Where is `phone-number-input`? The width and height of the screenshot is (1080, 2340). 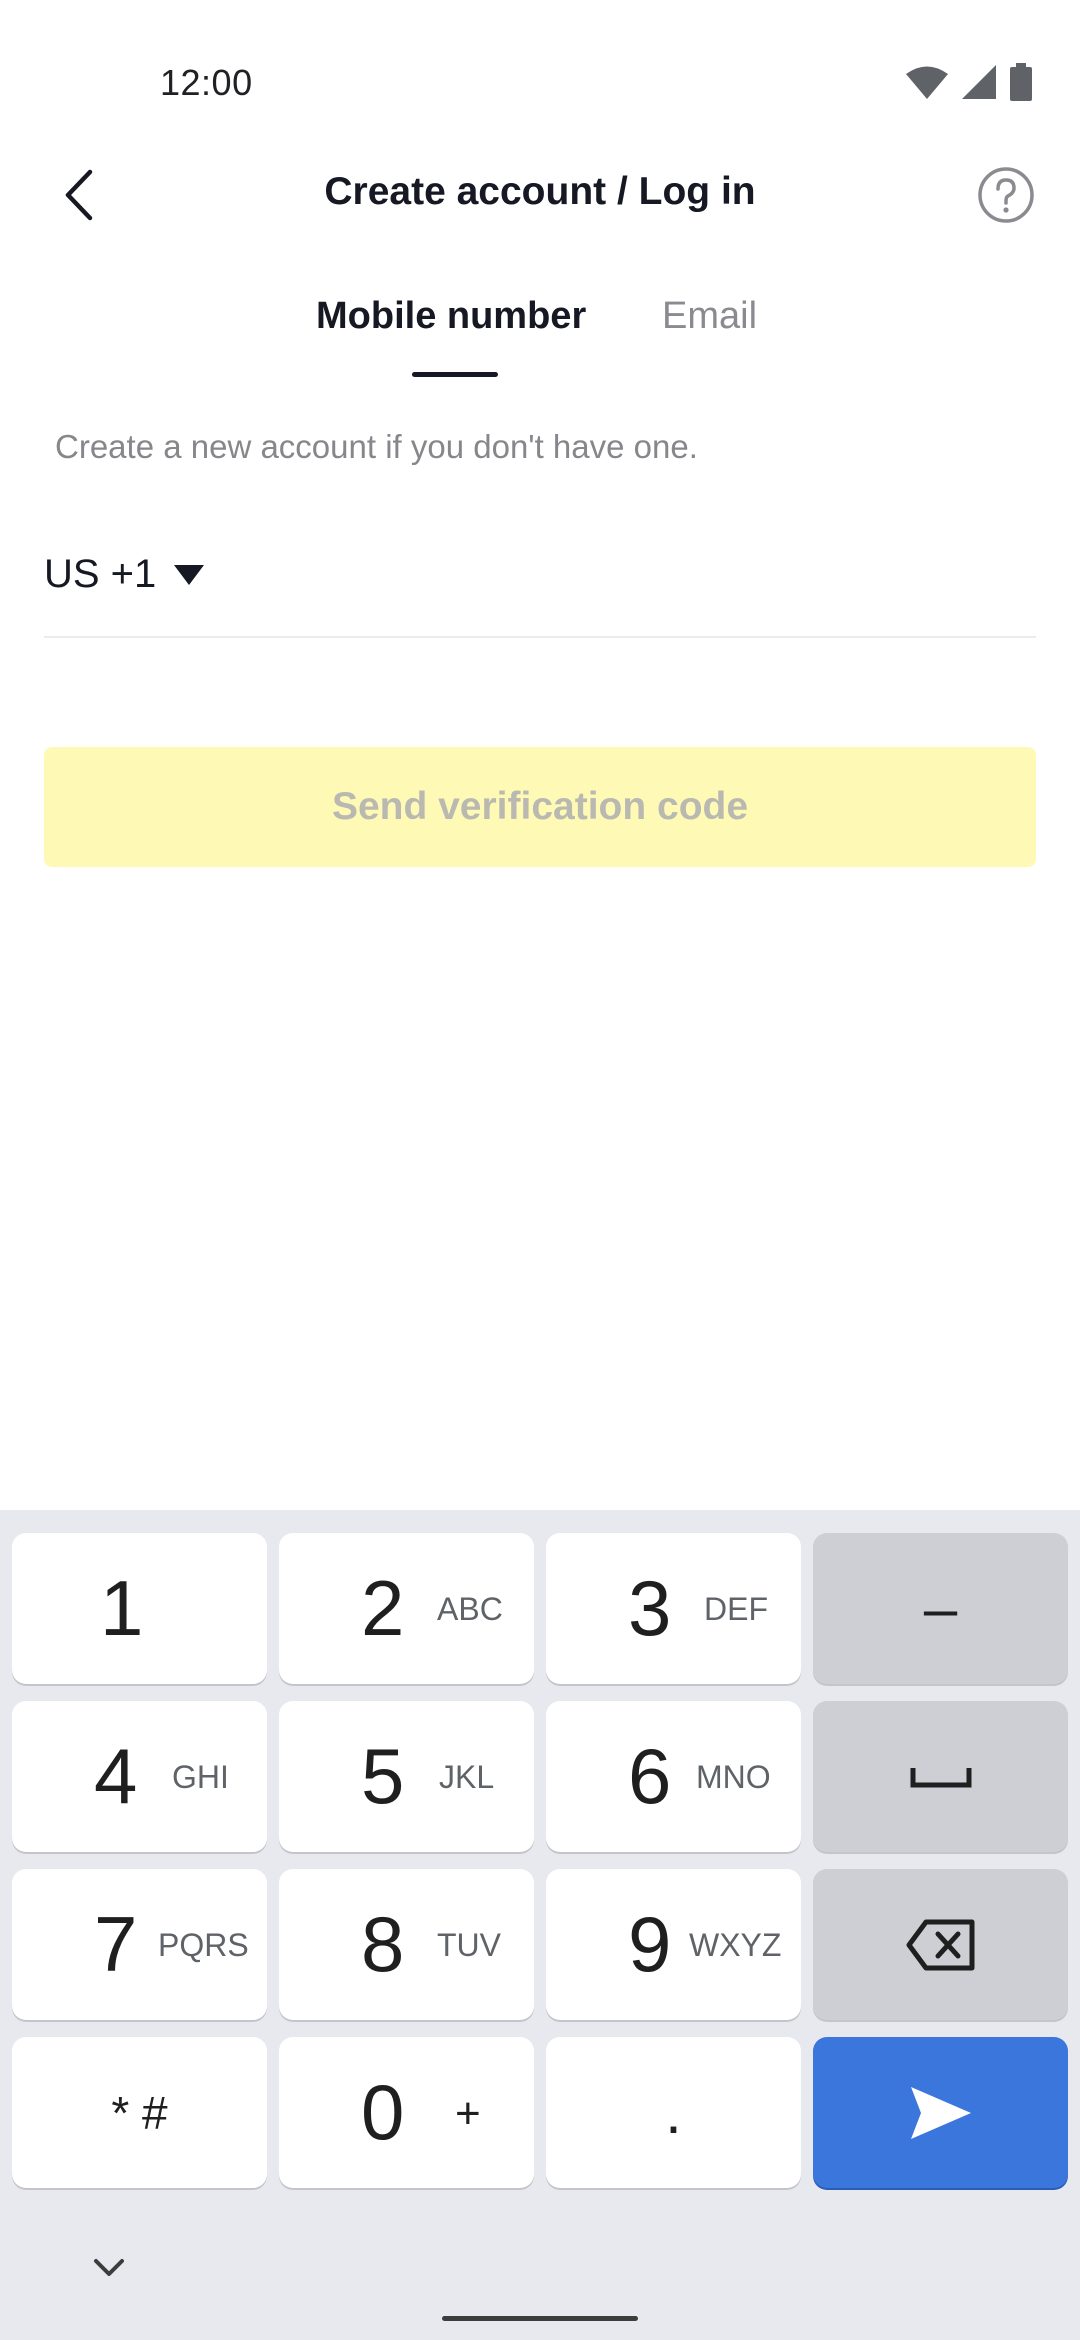 phone-number-input is located at coordinates (632, 576).